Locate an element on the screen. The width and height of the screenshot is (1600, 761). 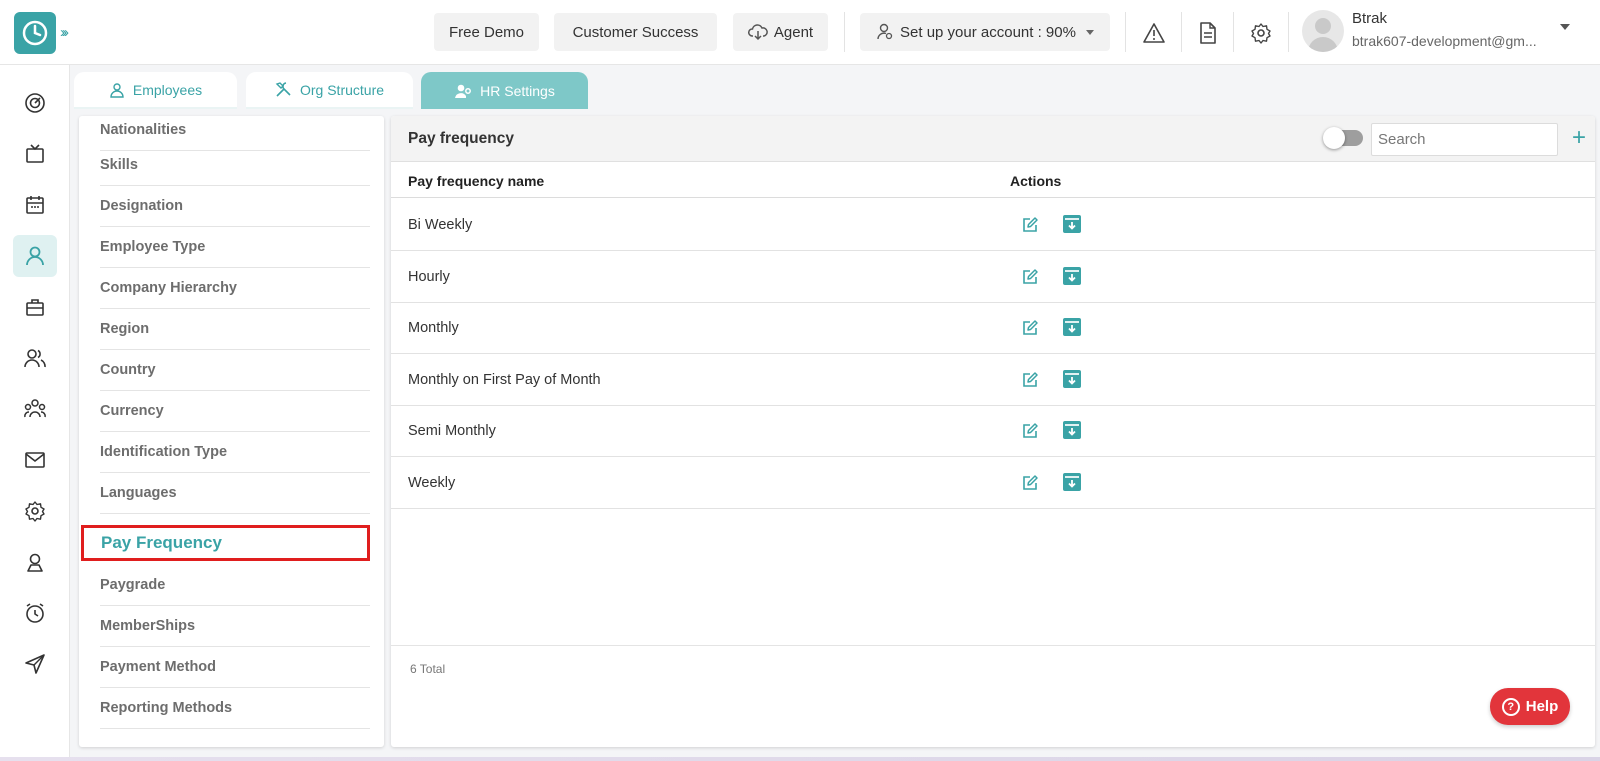
menu-item-currency: Currency is located at coordinates (235, 411).